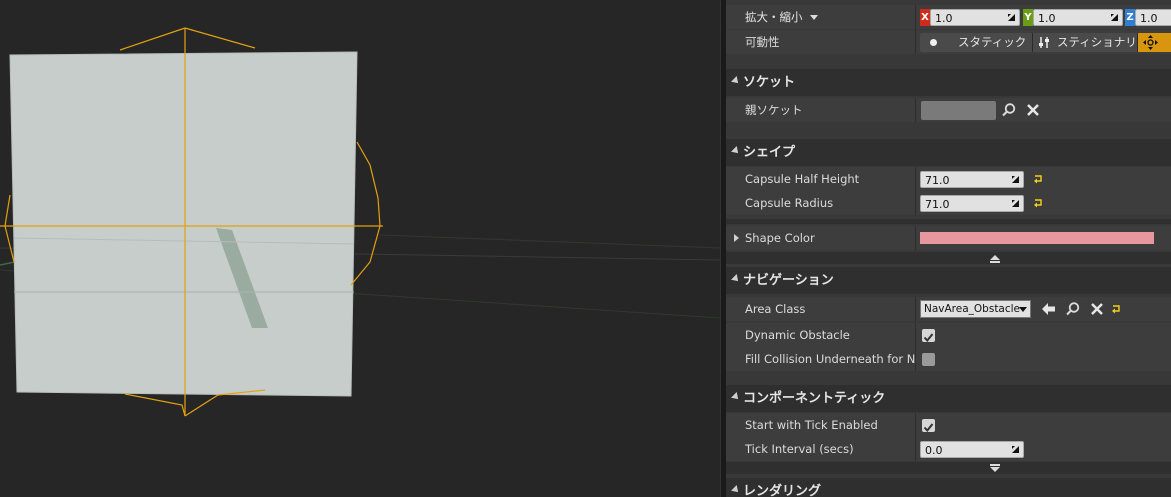 This screenshot has width=1171, height=497. I want to click on radius-input: 71.0, so click(972, 203).